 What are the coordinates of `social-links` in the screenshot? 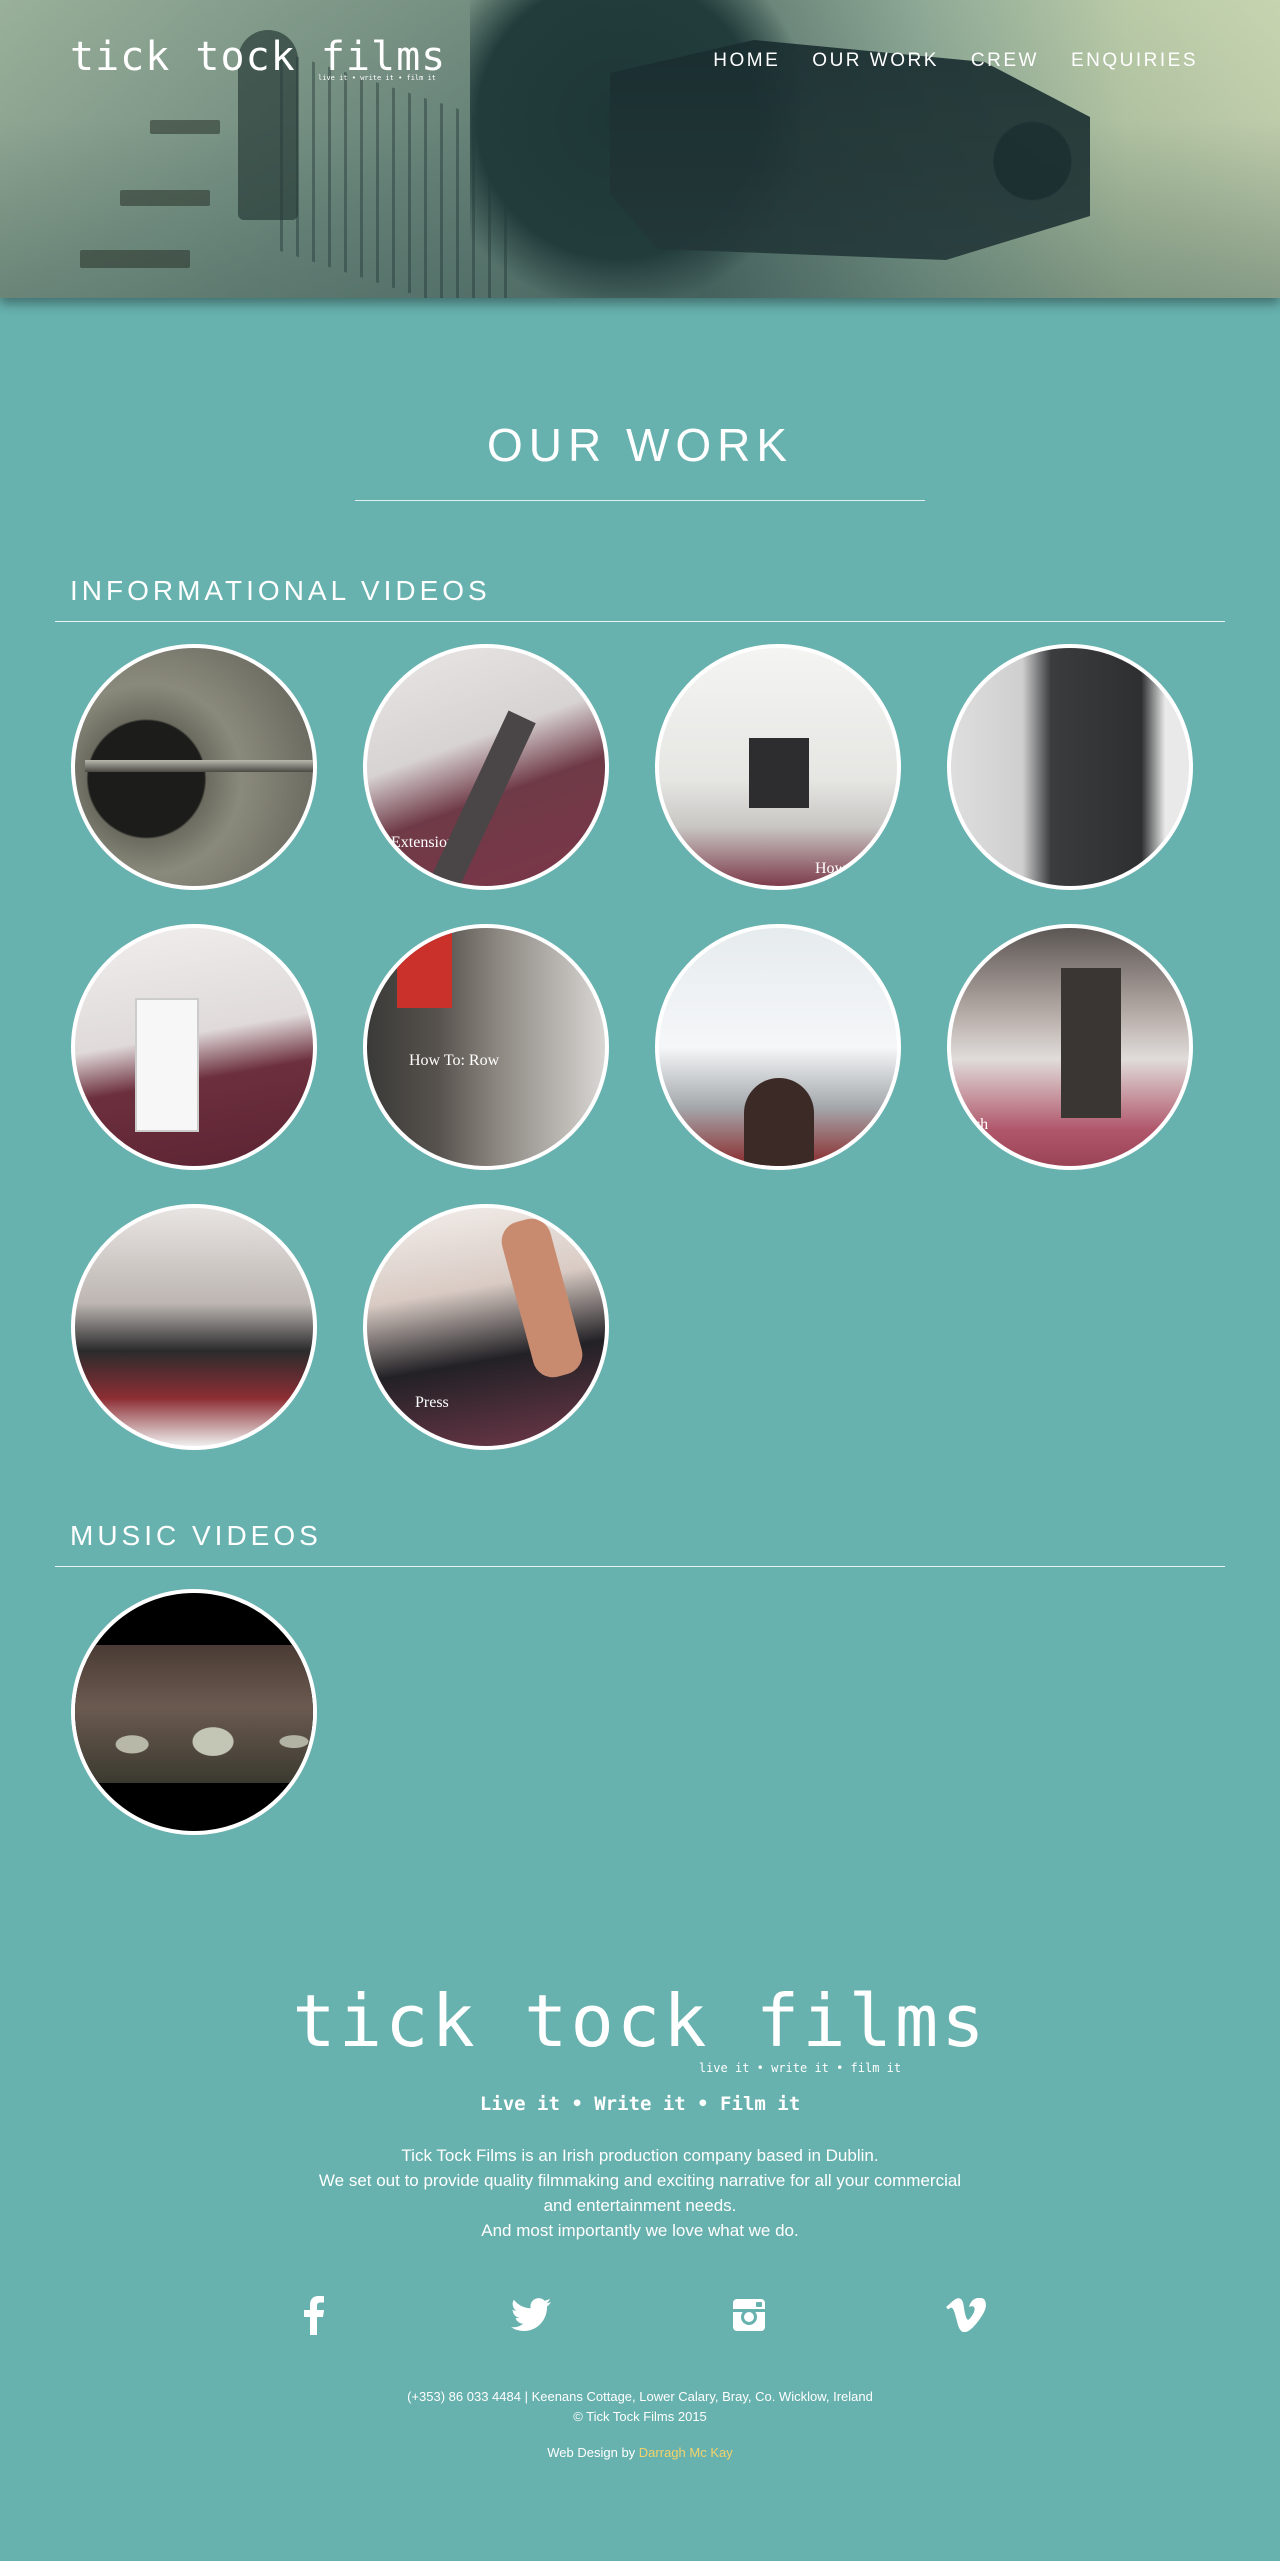 It's located at (640, 2315).